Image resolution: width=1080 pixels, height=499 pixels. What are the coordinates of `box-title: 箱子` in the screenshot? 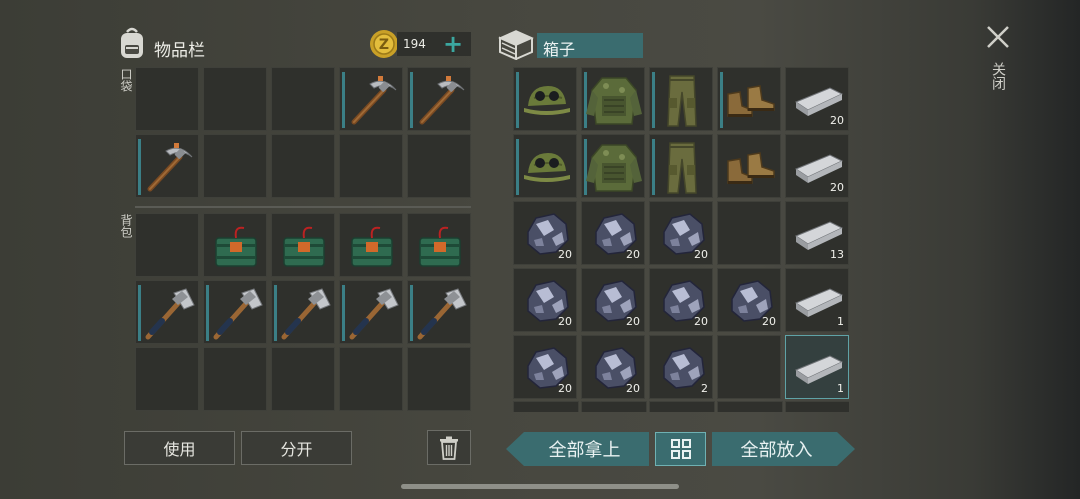 It's located at (559, 49).